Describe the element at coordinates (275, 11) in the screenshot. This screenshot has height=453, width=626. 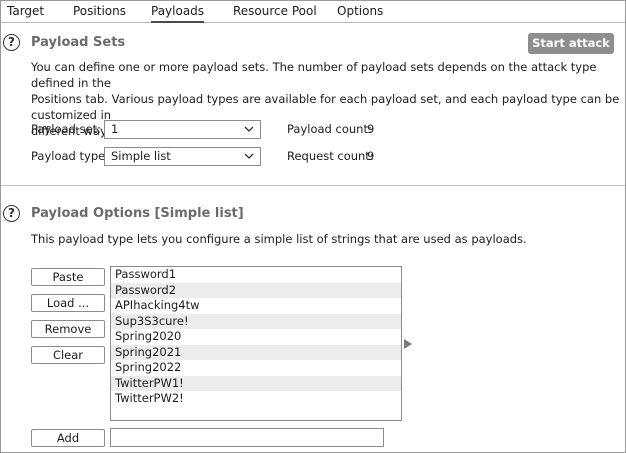
I see `tab-resource-pool: Resource Pool` at that location.